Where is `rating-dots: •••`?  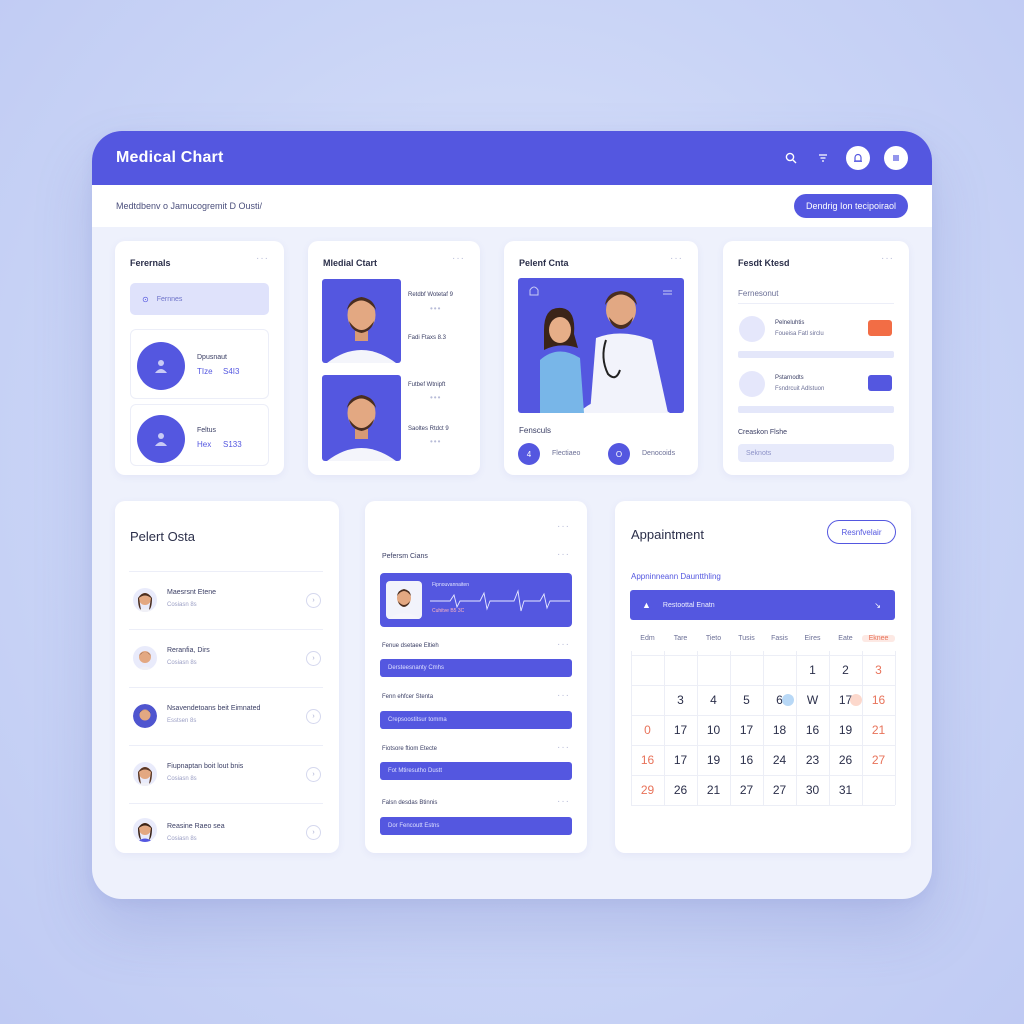 rating-dots: ••• is located at coordinates (436, 308).